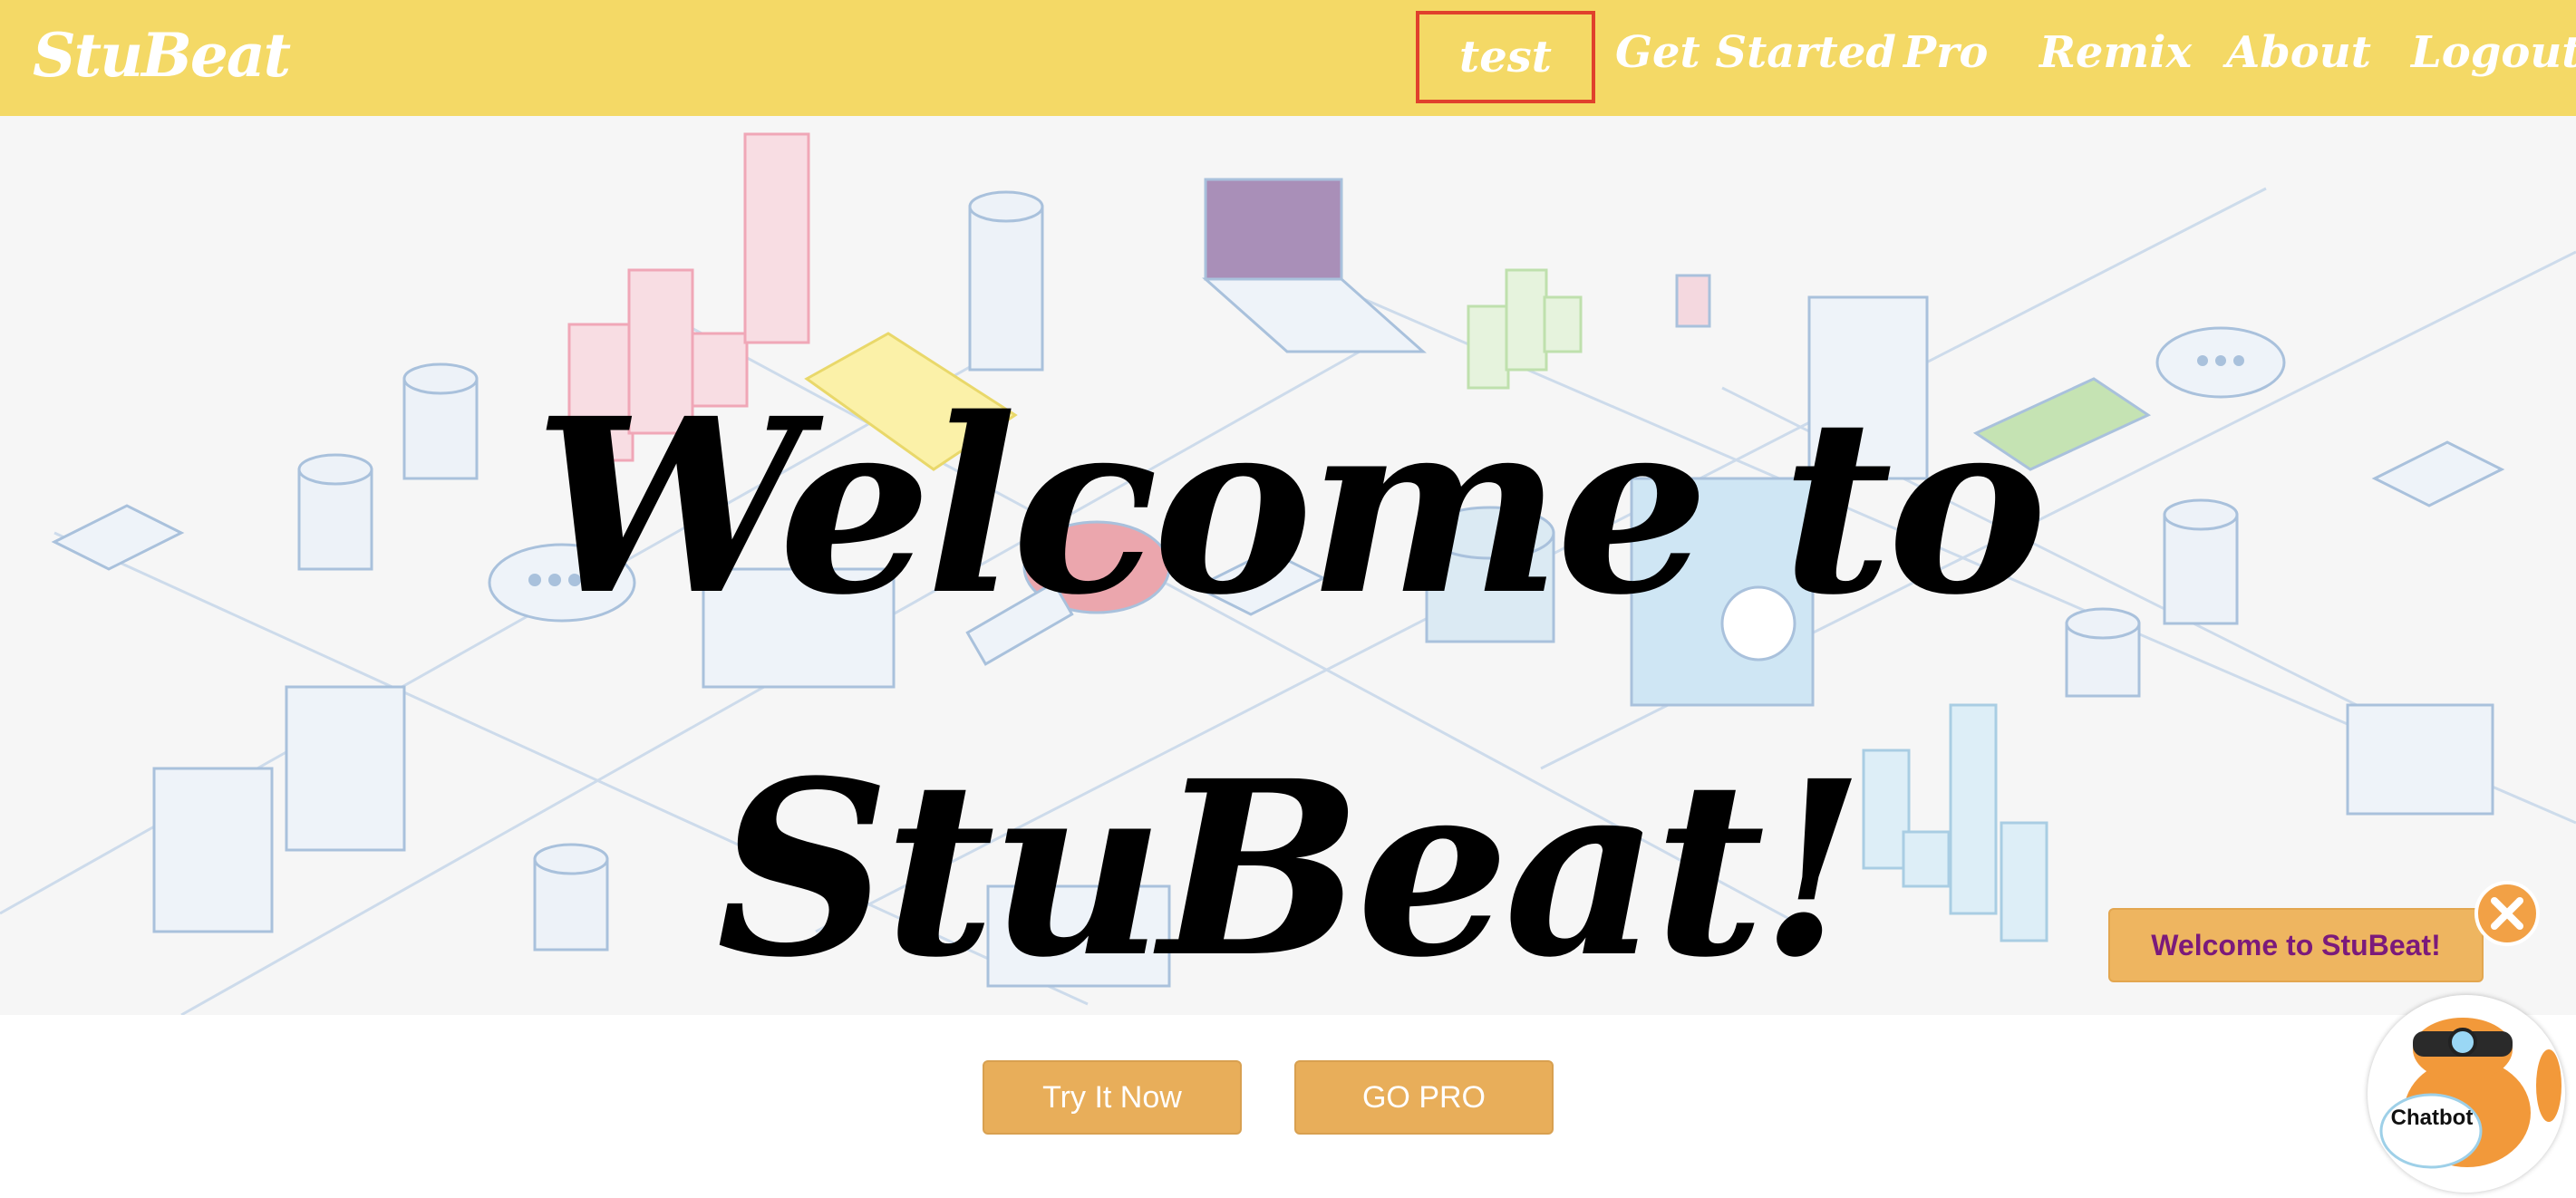 This screenshot has height=1198, width=2576. What do you see at coordinates (1945, 52) in the screenshot?
I see `nav-link-pro: Pro` at bounding box center [1945, 52].